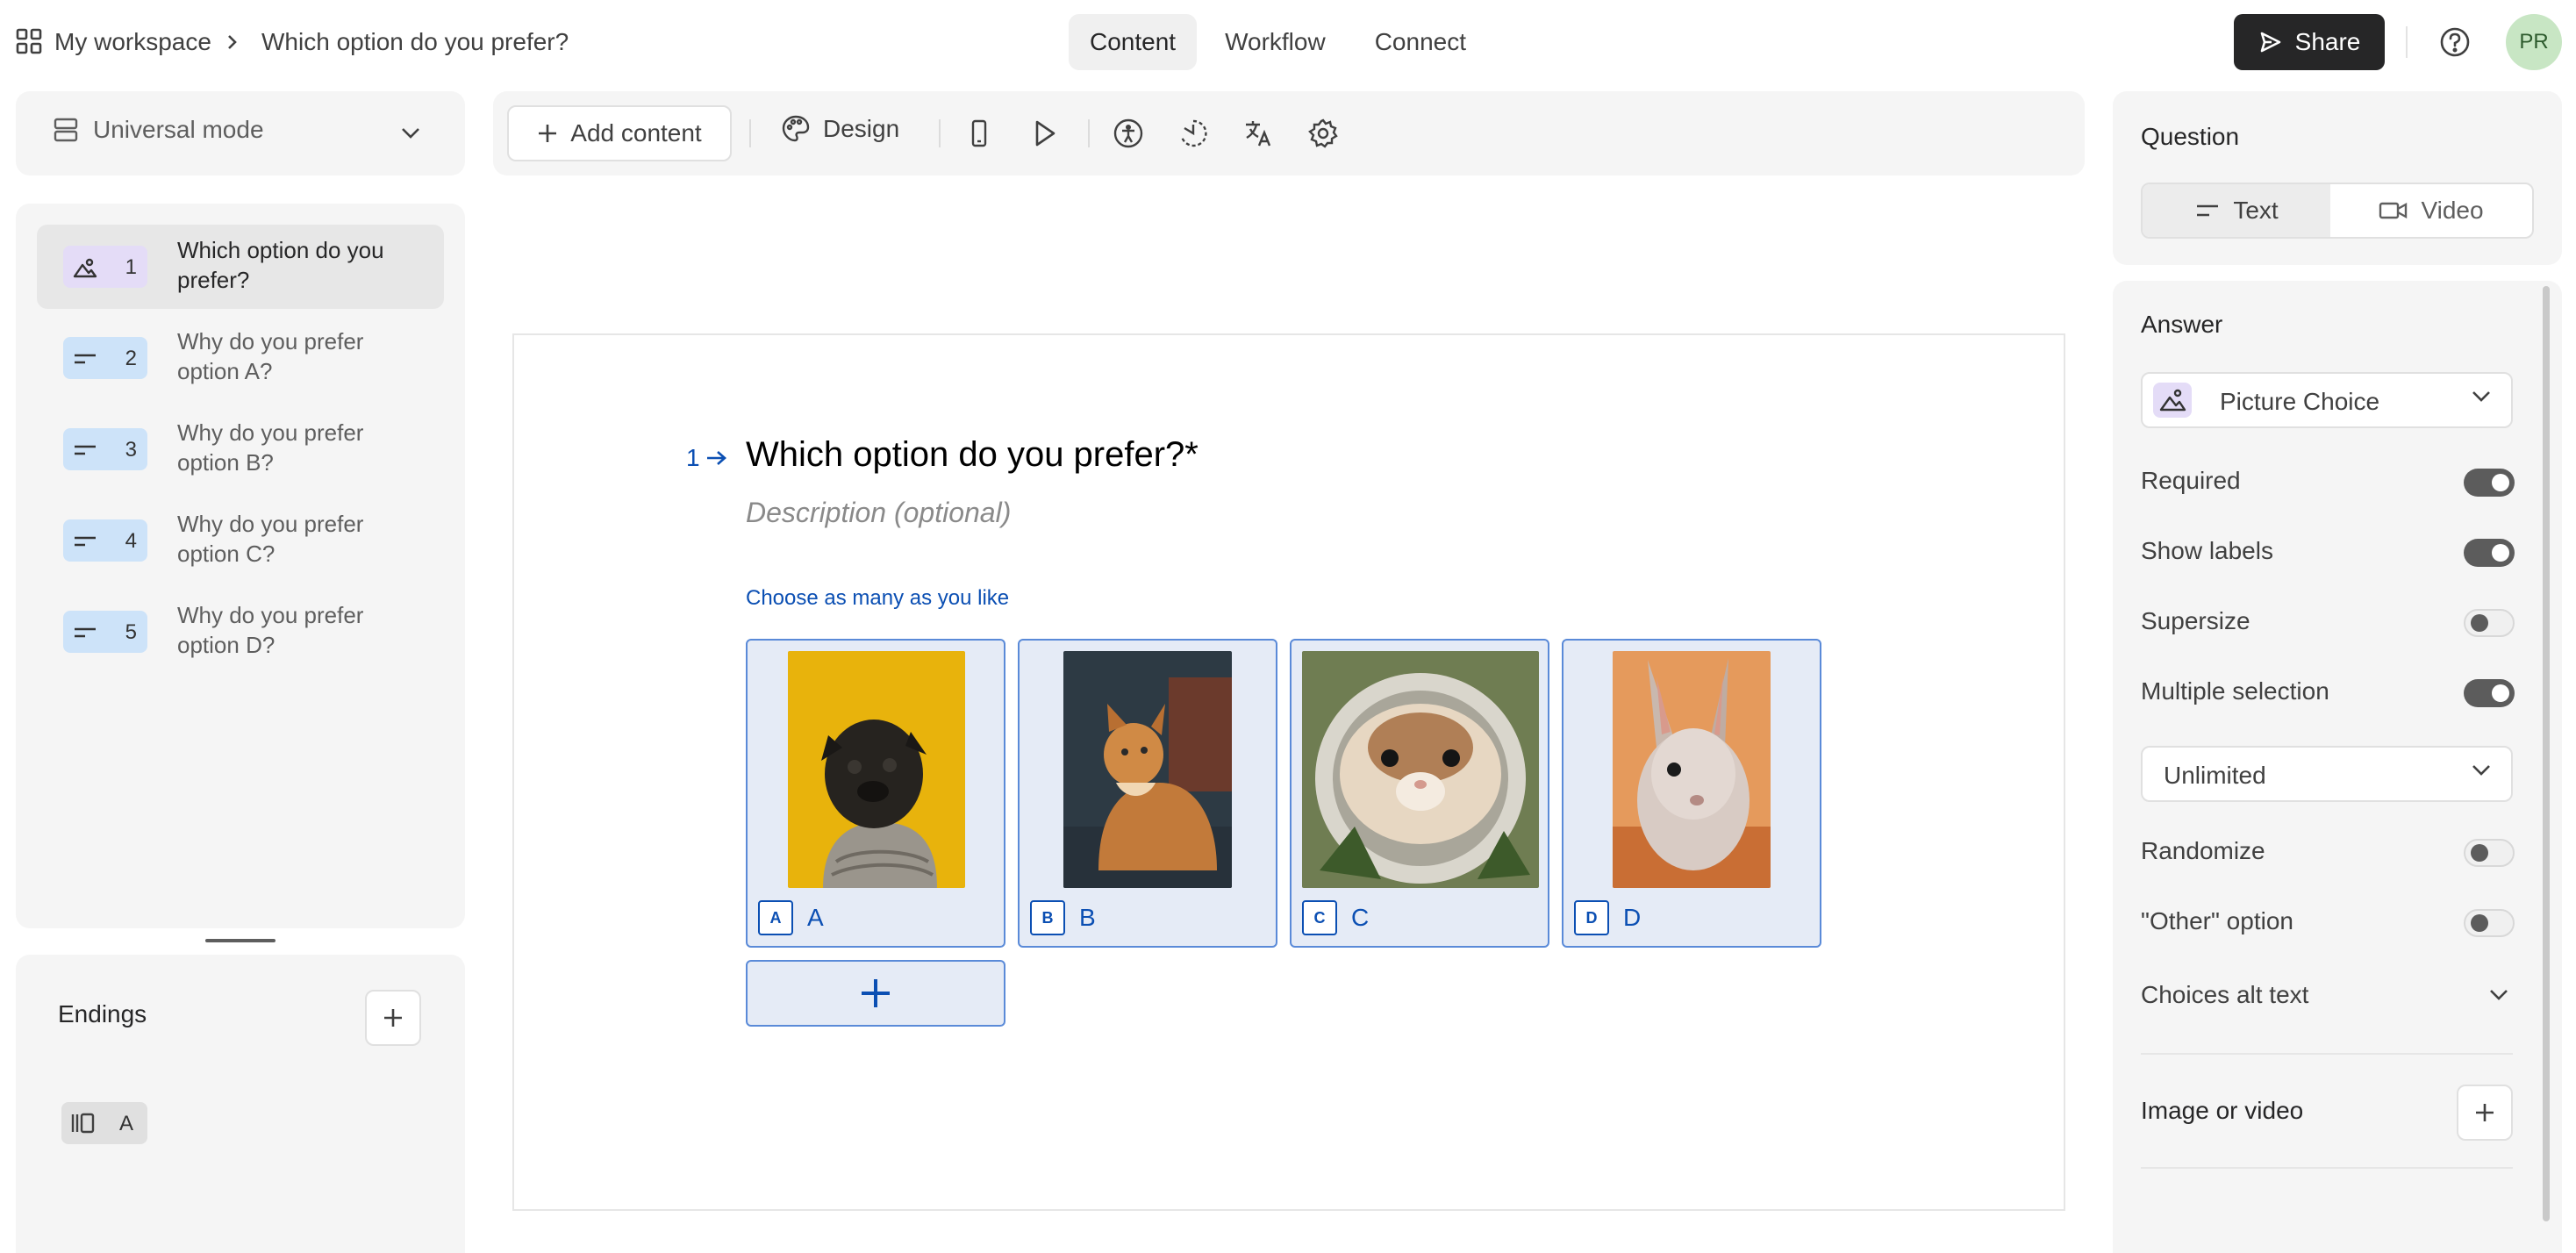  What do you see at coordinates (2222, 1110) in the screenshot?
I see `image-or-video-label: Image or video` at bounding box center [2222, 1110].